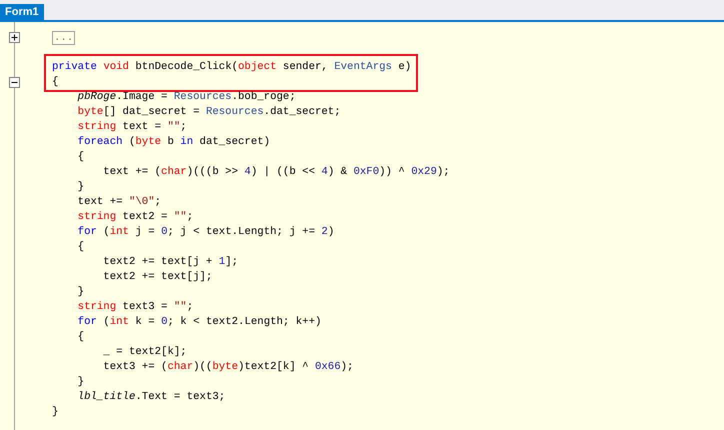  What do you see at coordinates (205, 232) in the screenshot?
I see `code-line: for (int j = 0; j < text.Length; j += 2)` at bounding box center [205, 232].